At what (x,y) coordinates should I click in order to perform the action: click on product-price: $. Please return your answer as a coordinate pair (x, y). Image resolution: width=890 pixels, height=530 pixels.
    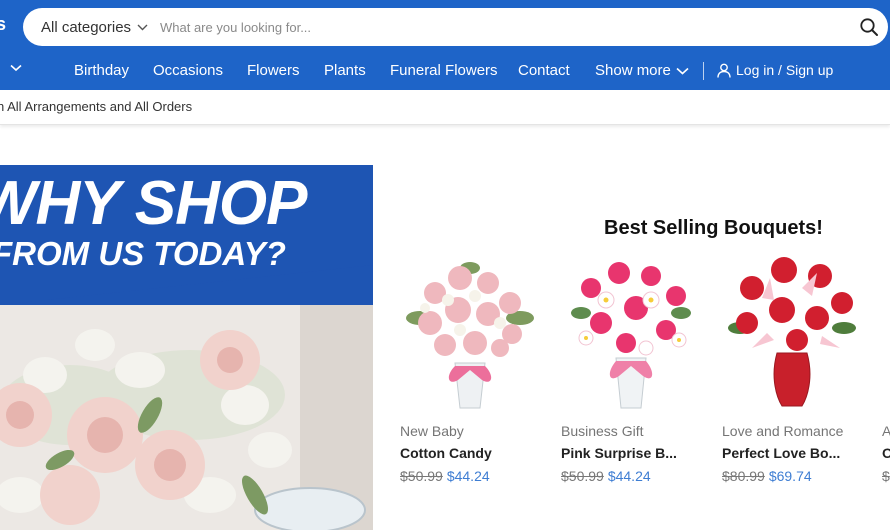
    Looking at the image, I should click on (886, 476).